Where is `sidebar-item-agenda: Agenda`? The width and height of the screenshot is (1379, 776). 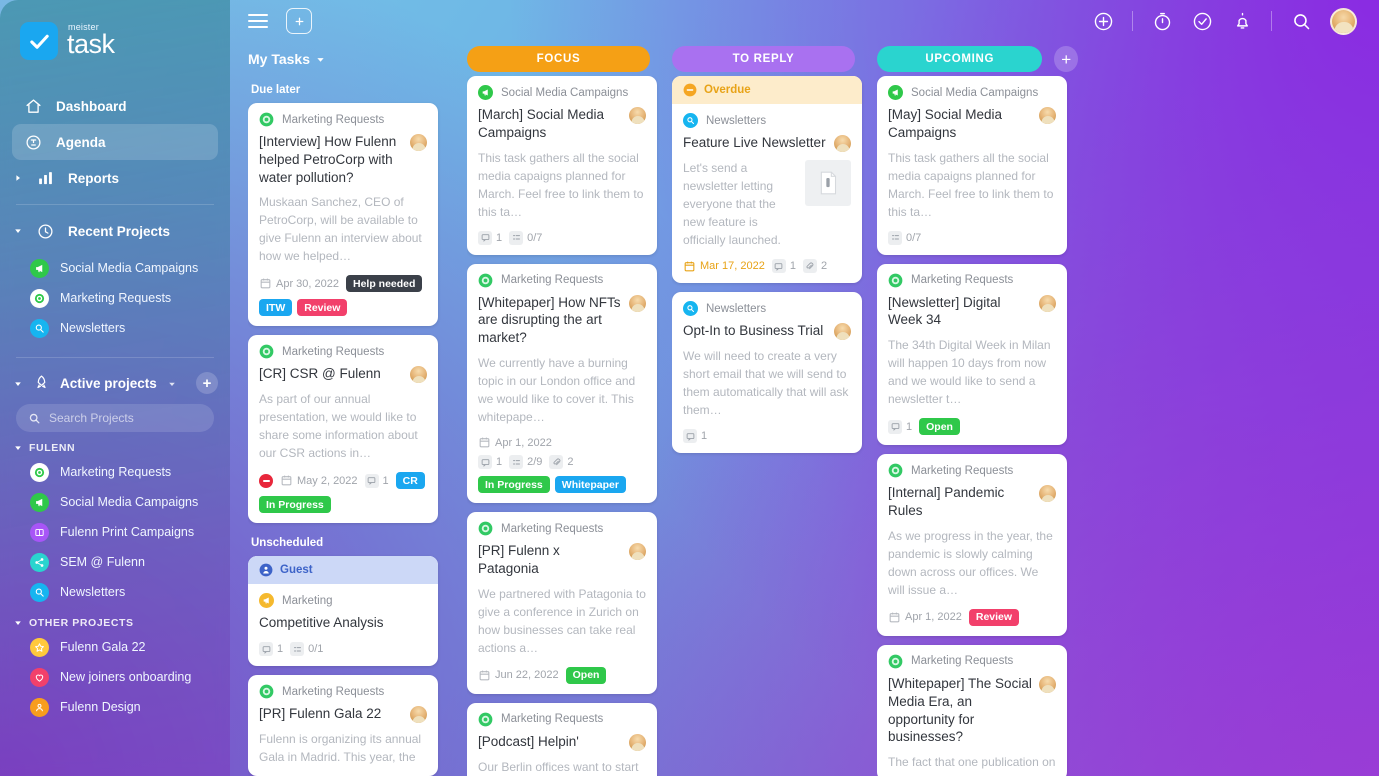
sidebar-item-agenda: Agenda is located at coordinates (115, 142).